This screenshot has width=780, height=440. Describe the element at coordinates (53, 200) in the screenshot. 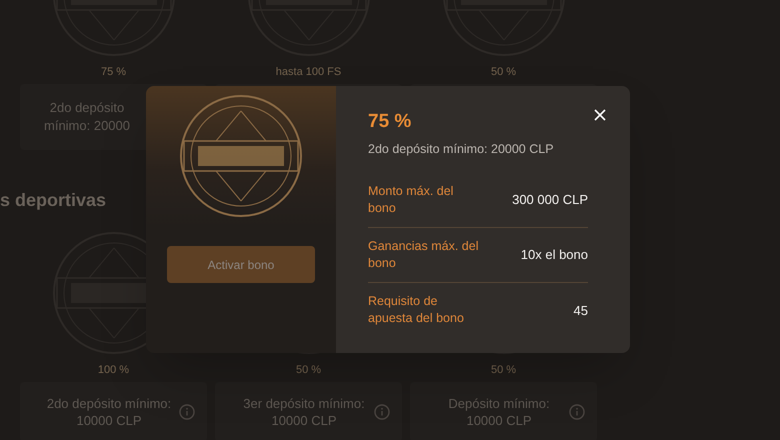

I see `section-title: s deportivas` at that location.